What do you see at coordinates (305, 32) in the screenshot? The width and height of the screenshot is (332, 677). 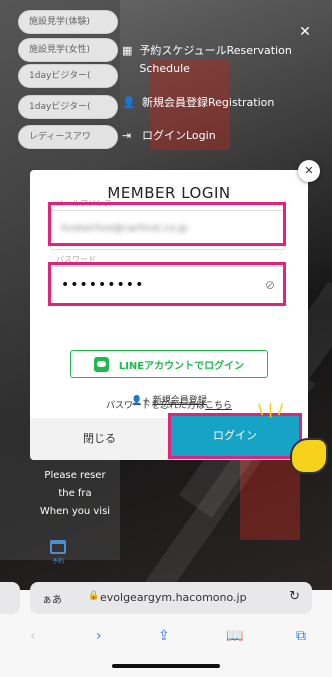 I see `menu-close-icon: ✕` at bounding box center [305, 32].